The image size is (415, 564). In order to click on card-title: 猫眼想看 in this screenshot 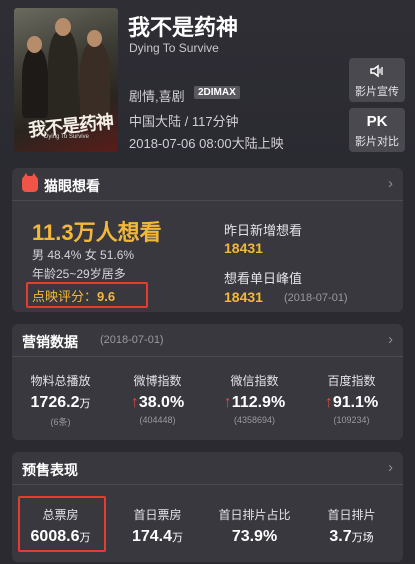, I will do `click(72, 186)`.